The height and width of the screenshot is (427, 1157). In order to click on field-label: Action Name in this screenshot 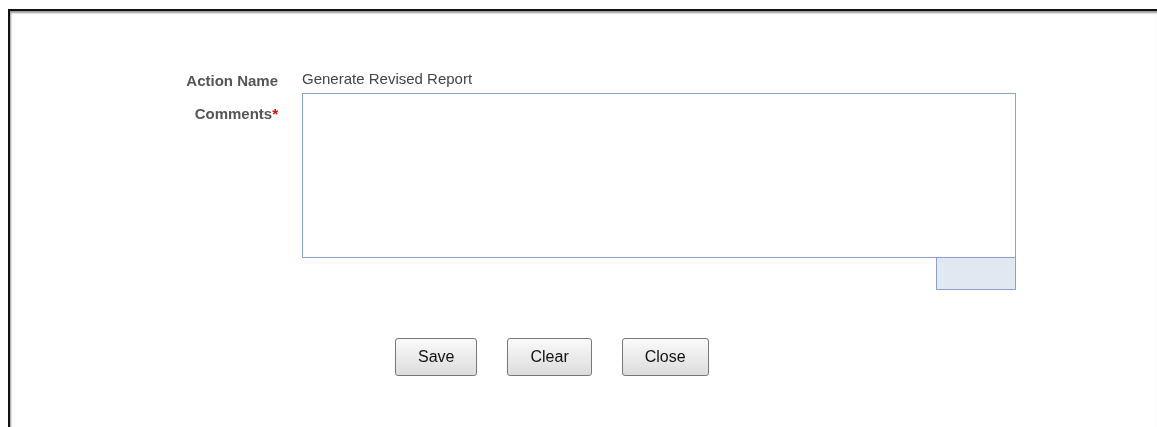, I will do `click(232, 80)`.